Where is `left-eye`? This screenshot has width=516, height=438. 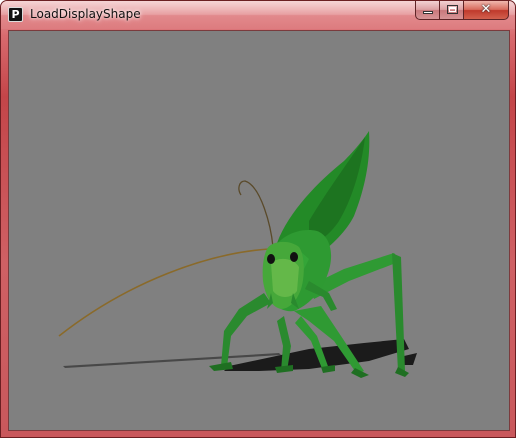
left-eye is located at coordinates (271, 259).